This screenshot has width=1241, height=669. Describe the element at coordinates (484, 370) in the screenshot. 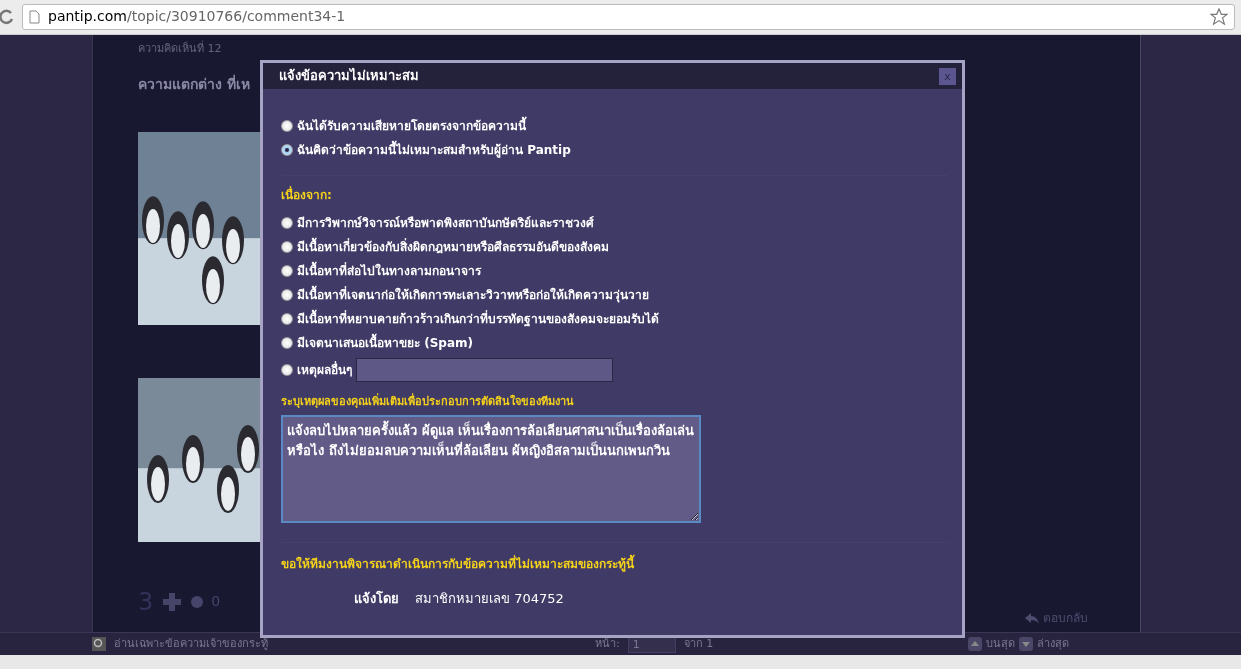

I see `other-reason-field` at that location.